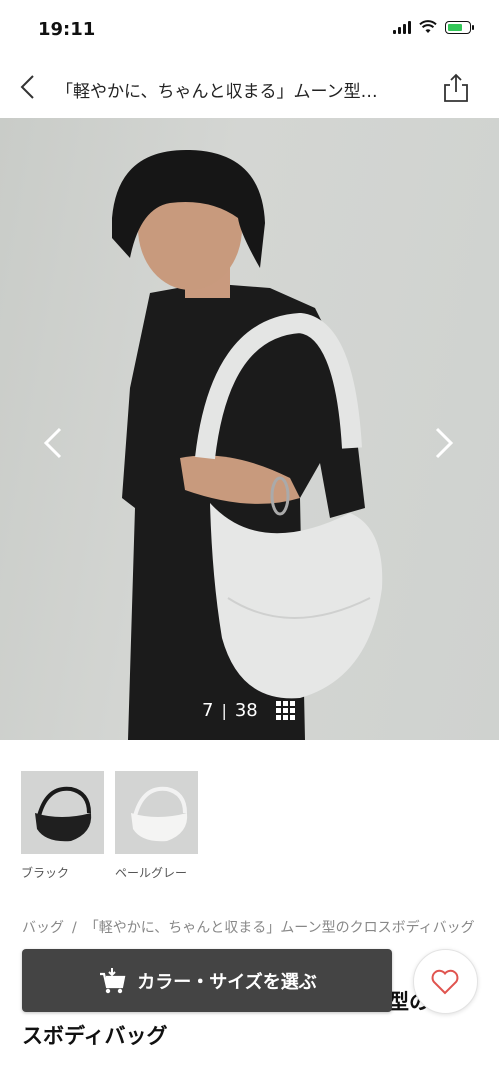  I want to click on select-color-size-button: カラー・サイズを選ぶ, so click(207, 980).